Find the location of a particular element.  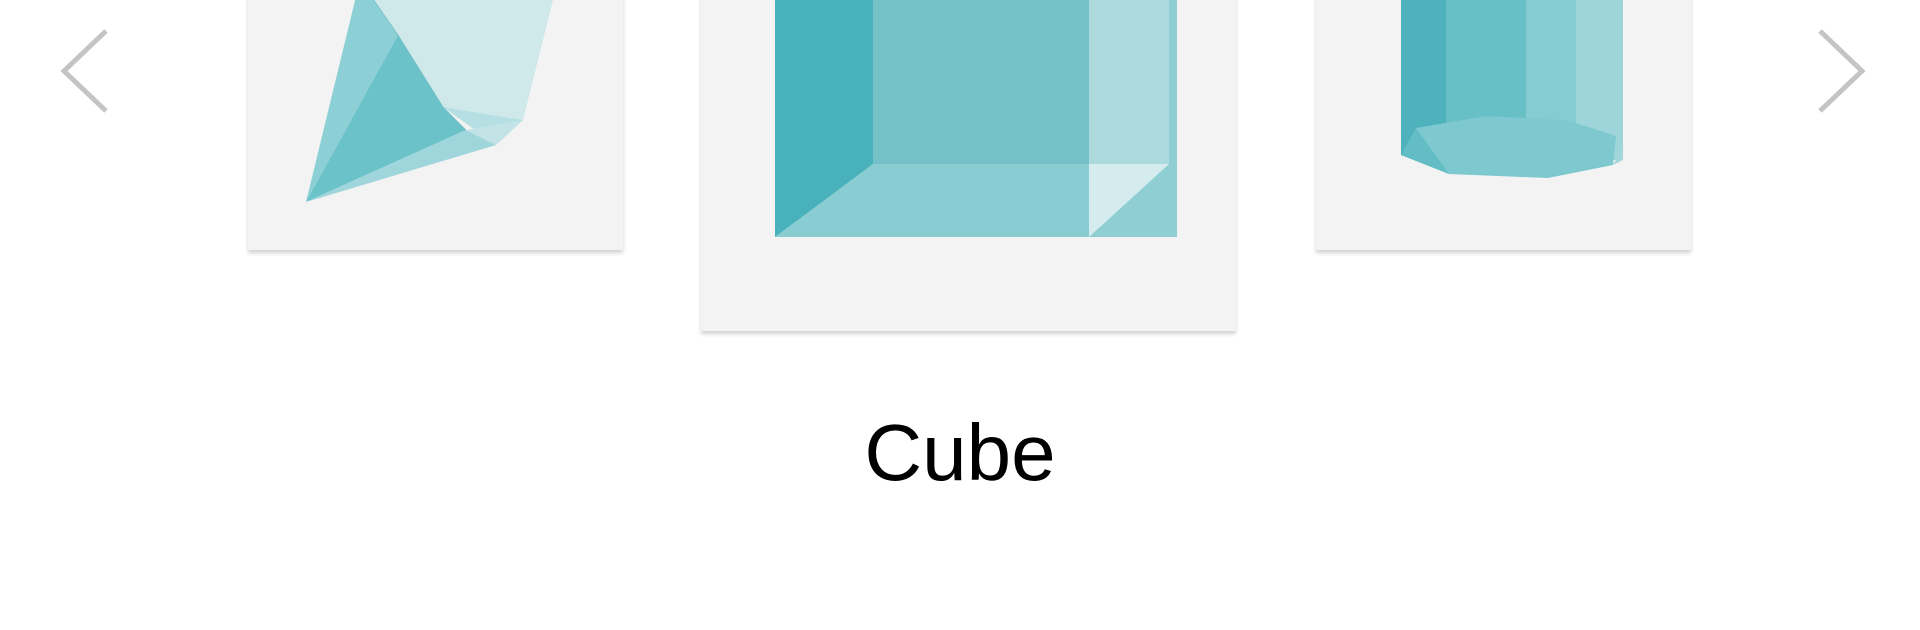

next-button is located at coordinates (1840, 71).